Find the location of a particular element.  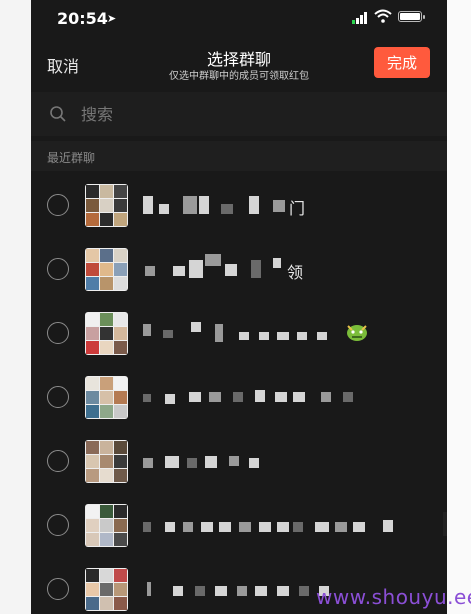

section-header: 最近群聊 is located at coordinates (239, 156).